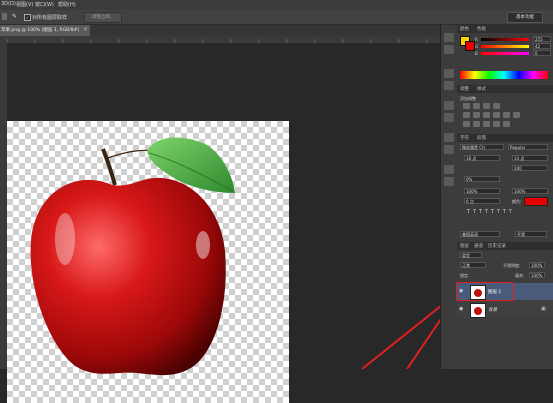 This screenshot has width=553, height=403. I want to click on document-tab-title: 苹果.png @ 100% (图层 1, RGB/8#), so click(40, 30).